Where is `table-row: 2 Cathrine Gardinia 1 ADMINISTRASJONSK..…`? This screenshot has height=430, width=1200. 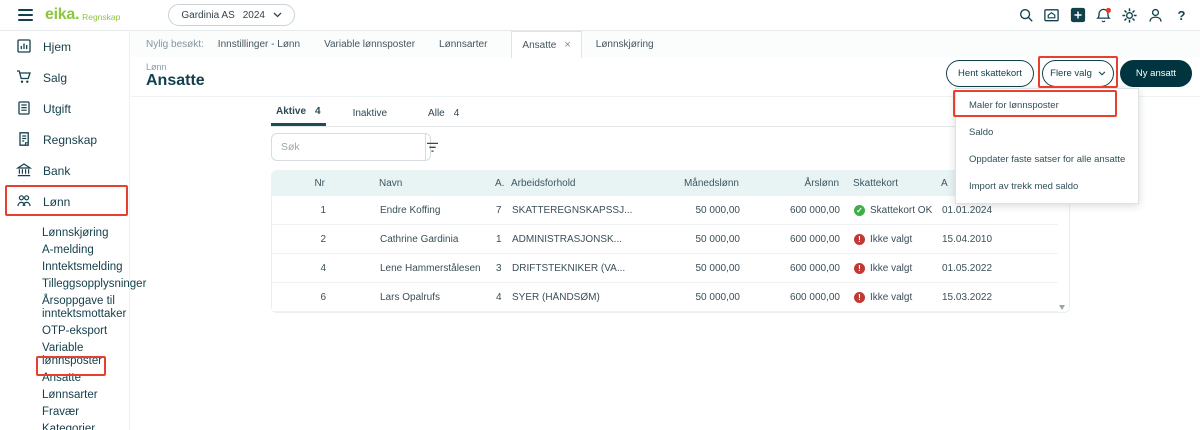
table-row: 2 Cathrine Gardinia 1 ADMINISTRASJONSK..… is located at coordinates (665, 239).